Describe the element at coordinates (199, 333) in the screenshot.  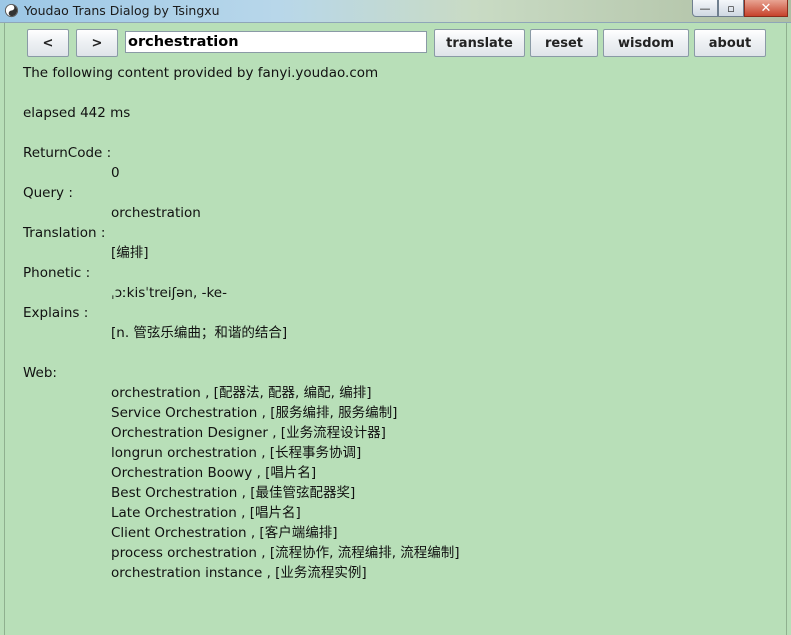
I see `explains-value: [n. 管弦乐编曲；和谐的结合]` at that location.